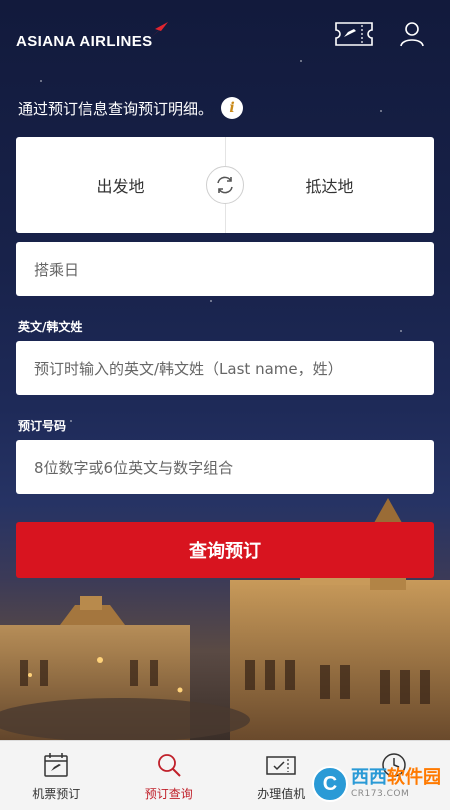  Describe the element at coordinates (116, 108) in the screenshot. I see `intro-label: 通过预订信息查询预订明细。` at that location.